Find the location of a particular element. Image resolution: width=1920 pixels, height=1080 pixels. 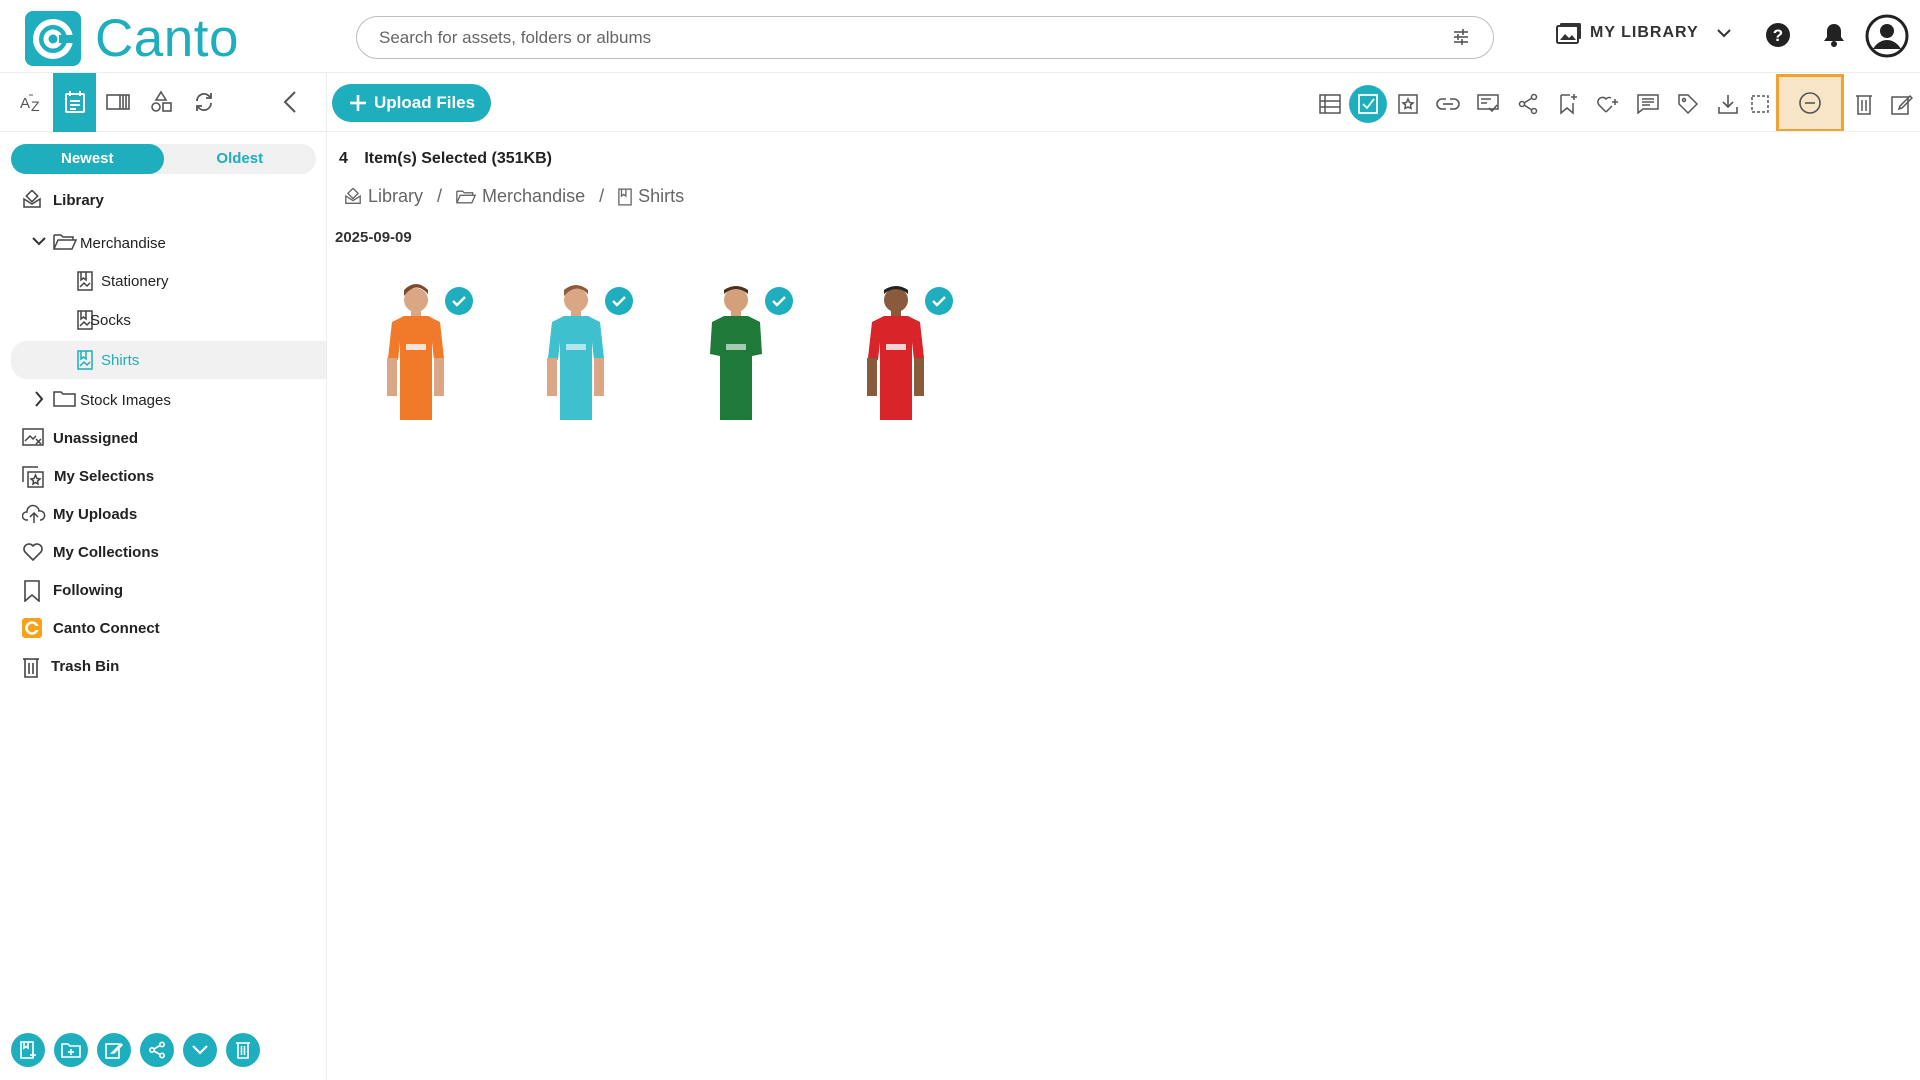

expand-button is located at coordinates (200, 1050).